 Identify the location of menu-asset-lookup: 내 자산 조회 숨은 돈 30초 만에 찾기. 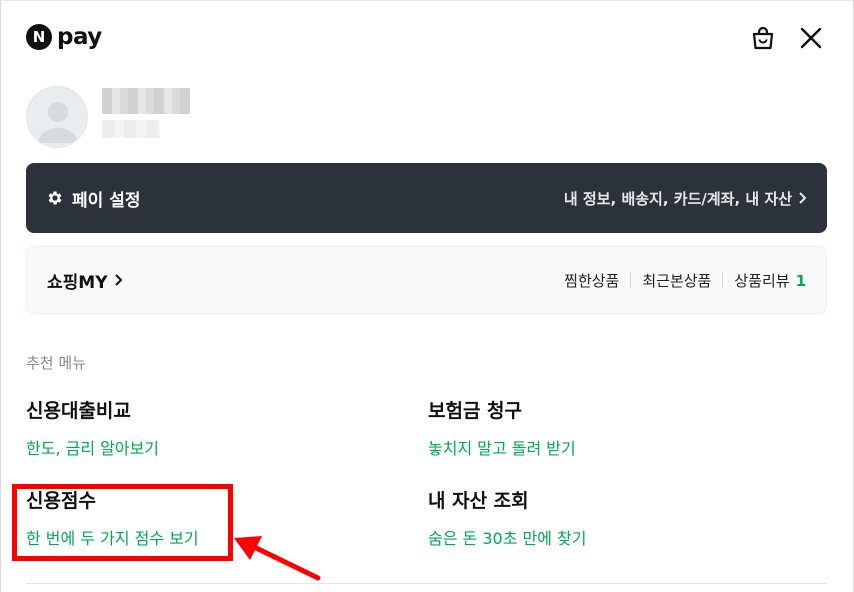
(507, 517).